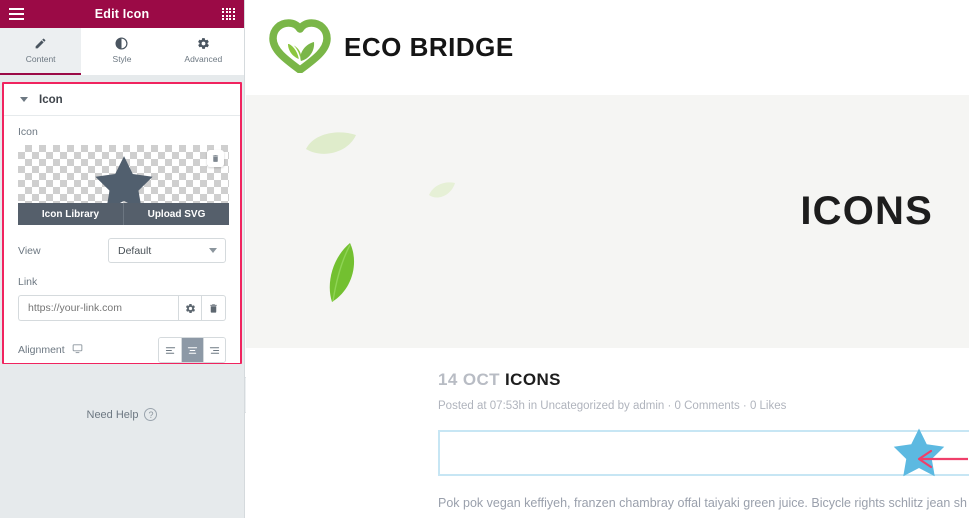 Image resolution: width=969 pixels, height=518 pixels. Describe the element at coordinates (41, 350) in the screenshot. I see `alignment-label: Alignment` at that location.